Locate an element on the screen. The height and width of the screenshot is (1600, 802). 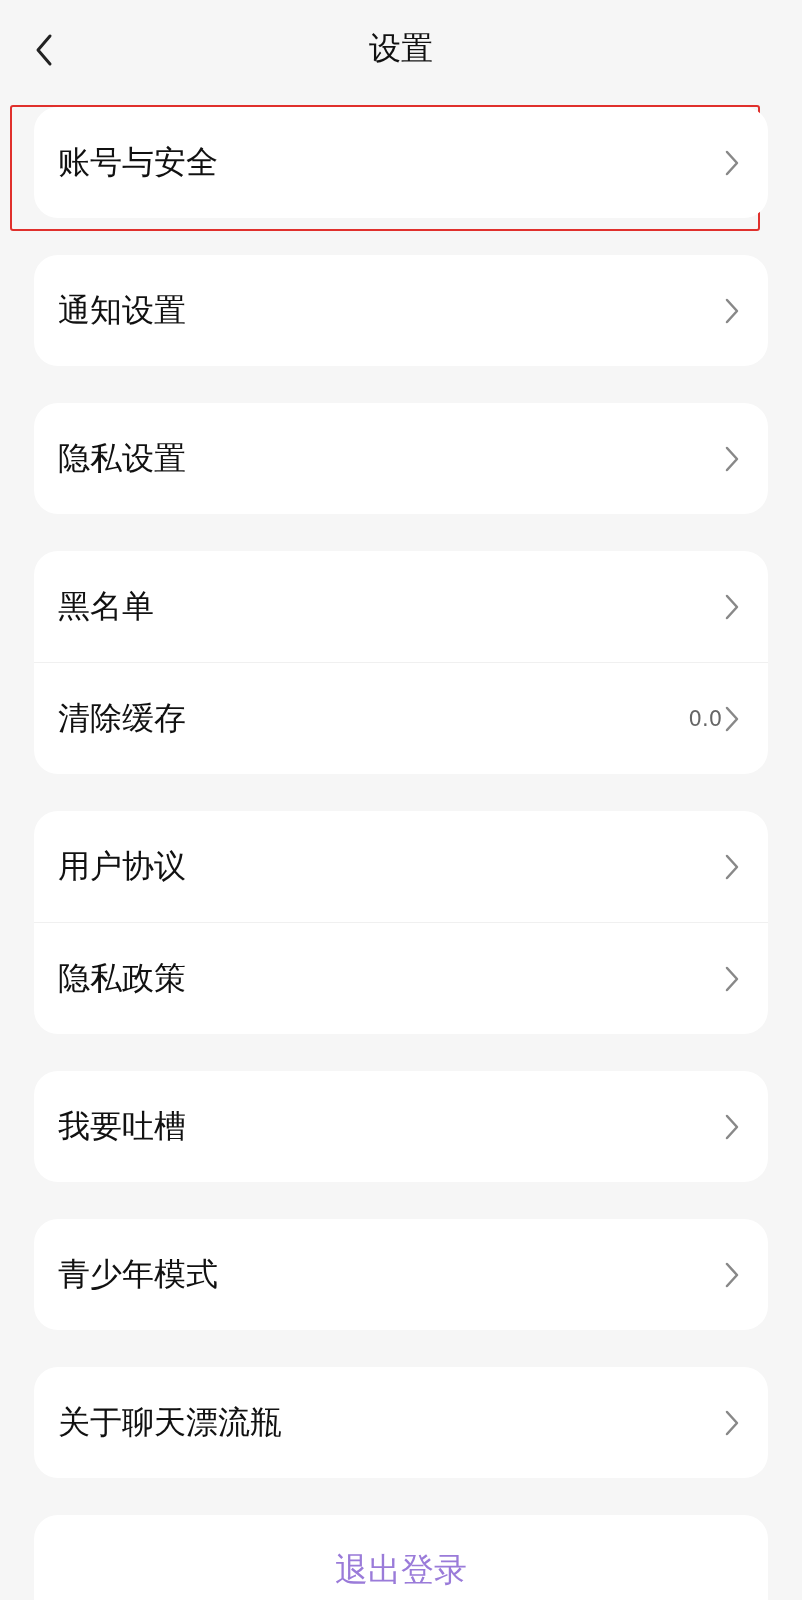
settings-row: 清除缓存 0.0 is located at coordinates (401, 718).